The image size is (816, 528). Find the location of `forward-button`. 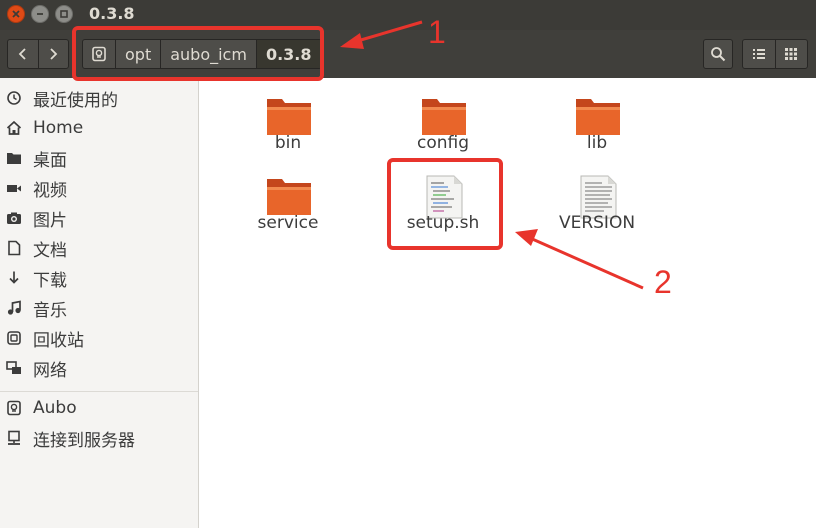

forward-button is located at coordinates (53, 54).